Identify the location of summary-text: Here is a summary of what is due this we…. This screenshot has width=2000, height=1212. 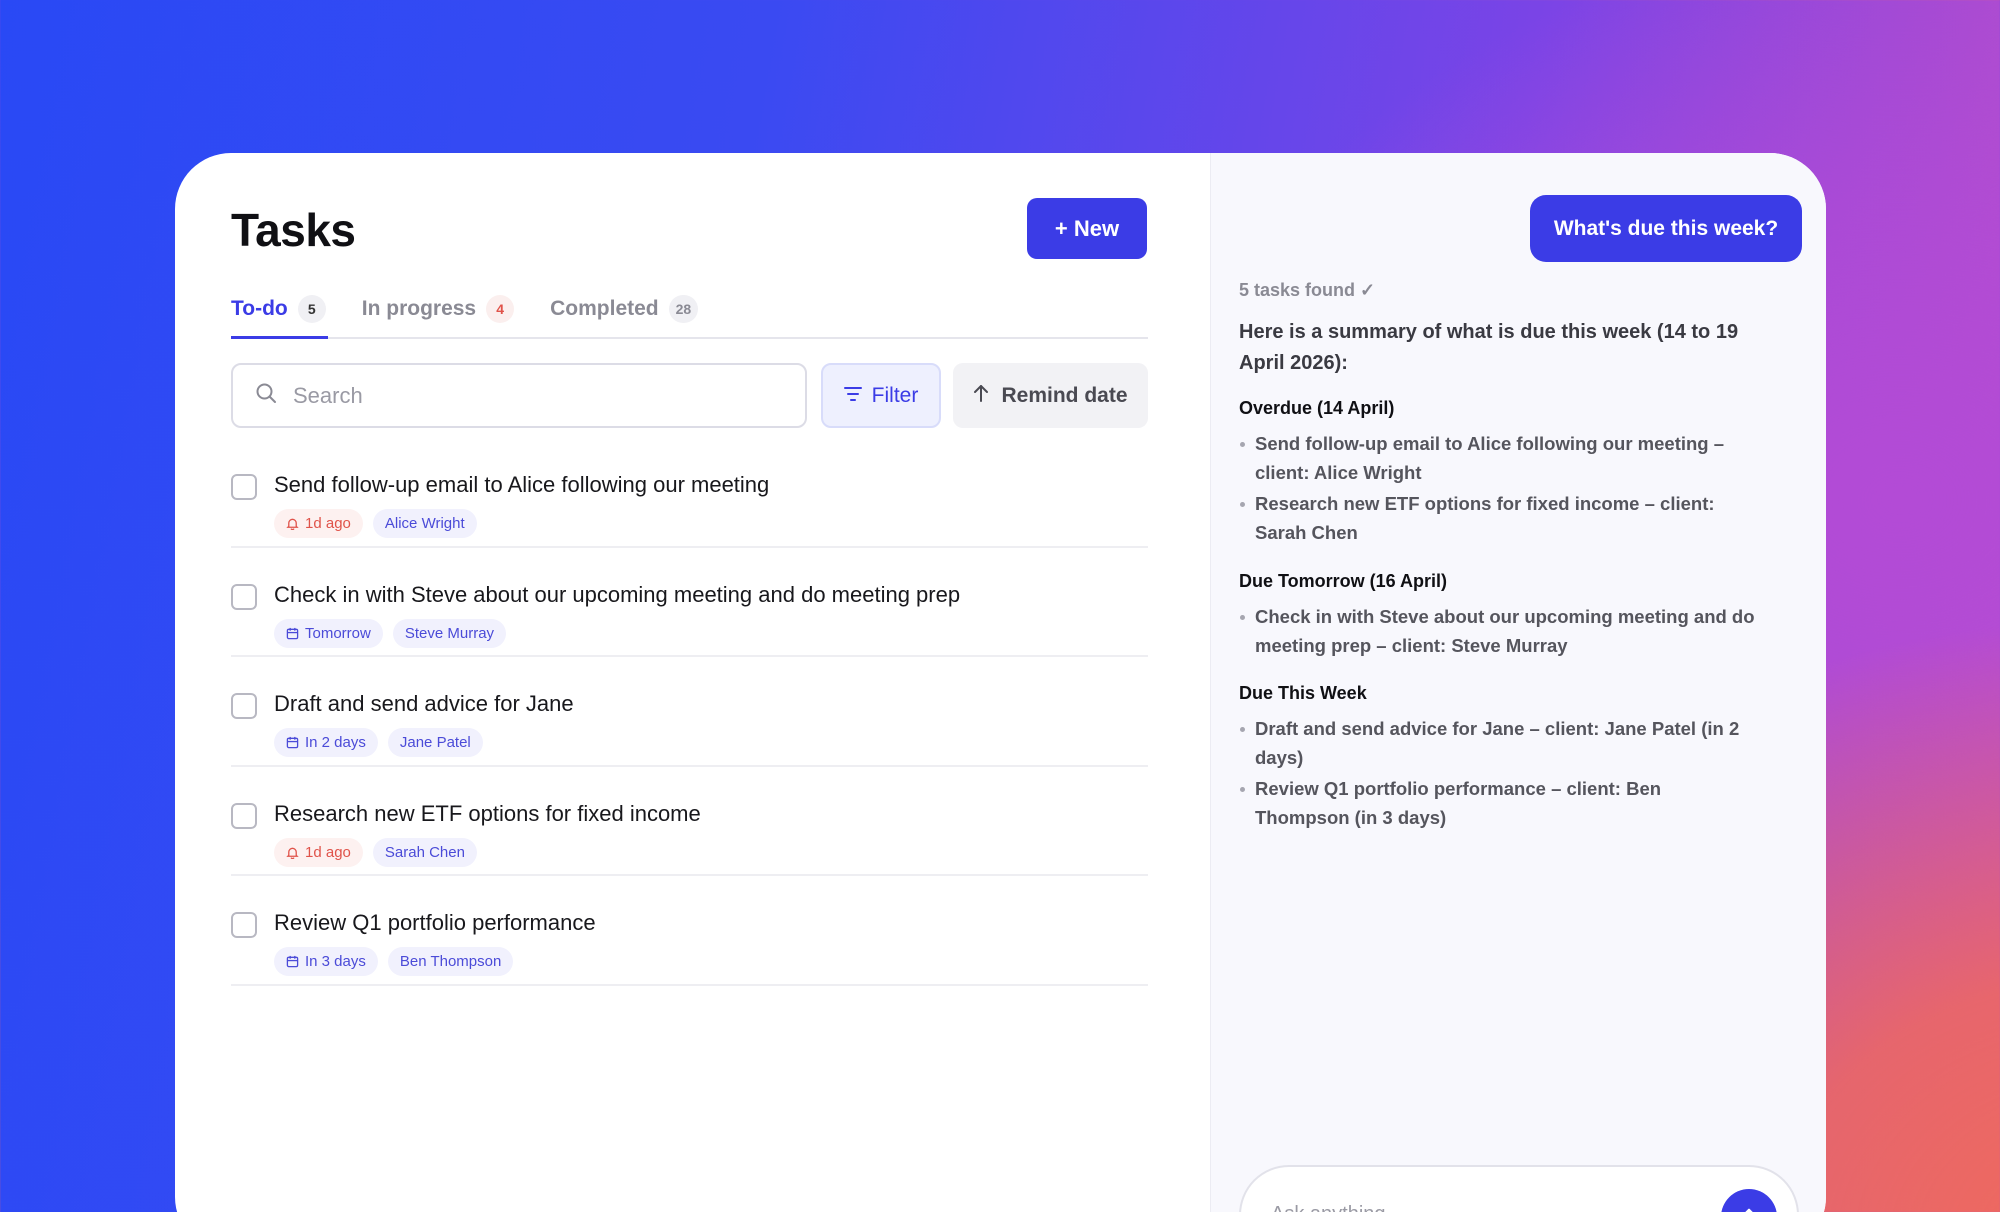
(1489, 347).